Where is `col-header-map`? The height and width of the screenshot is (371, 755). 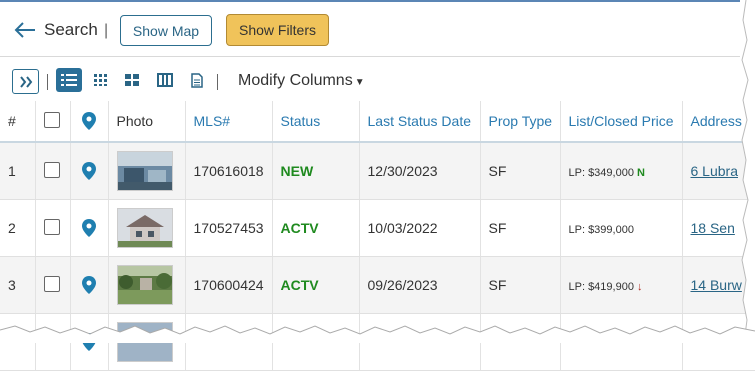
col-header-map is located at coordinates (89, 122).